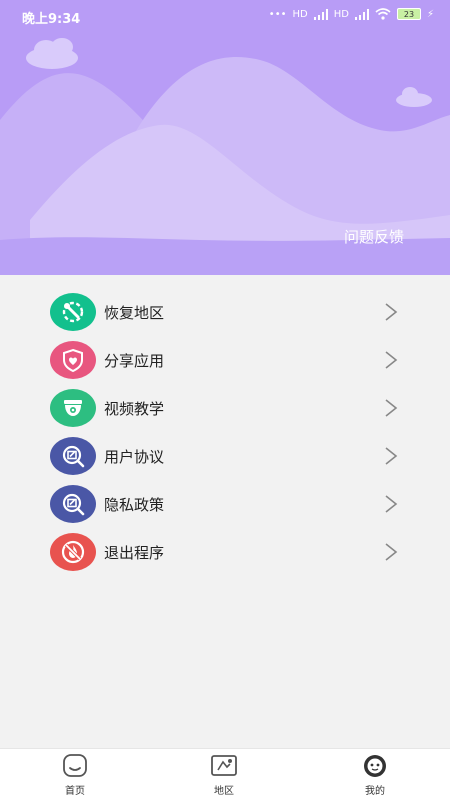  What do you see at coordinates (414, 97) in the screenshot?
I see `cloud-right` at bounding box center [414, 97].